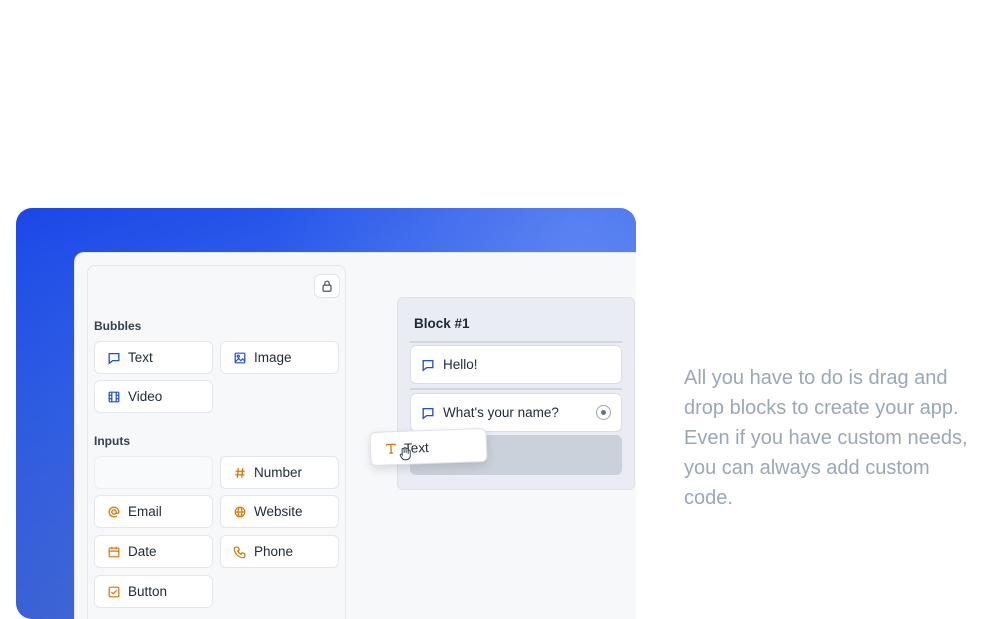 The height and width of the screenshot is (619, 1000). I want to click on lock-icon, so click(327, 286).